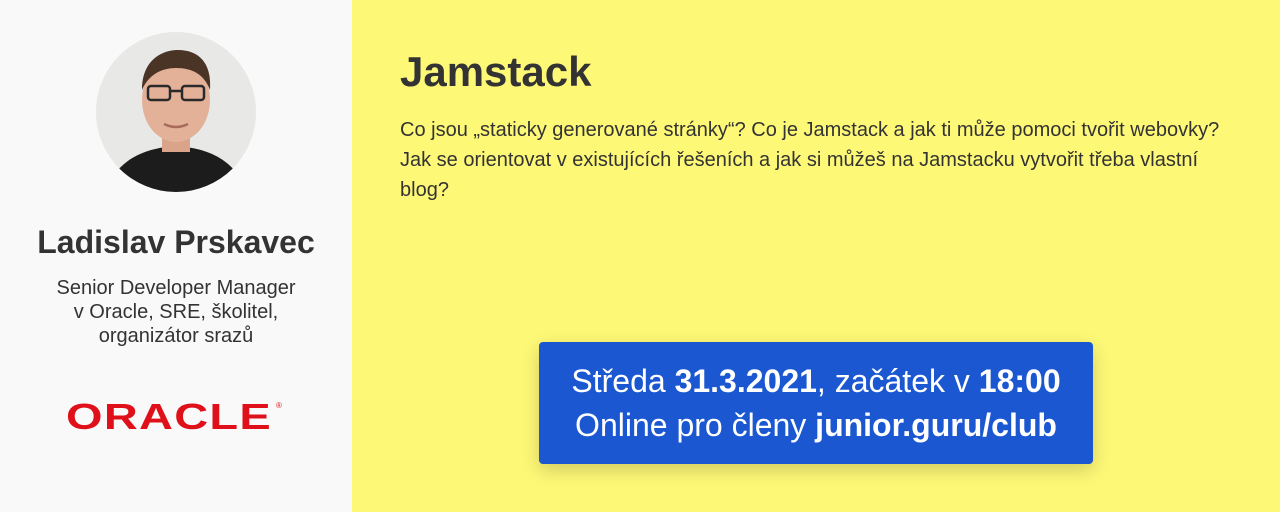  I want to click on event-start-prefix: , začátek v, so click(897, 381).